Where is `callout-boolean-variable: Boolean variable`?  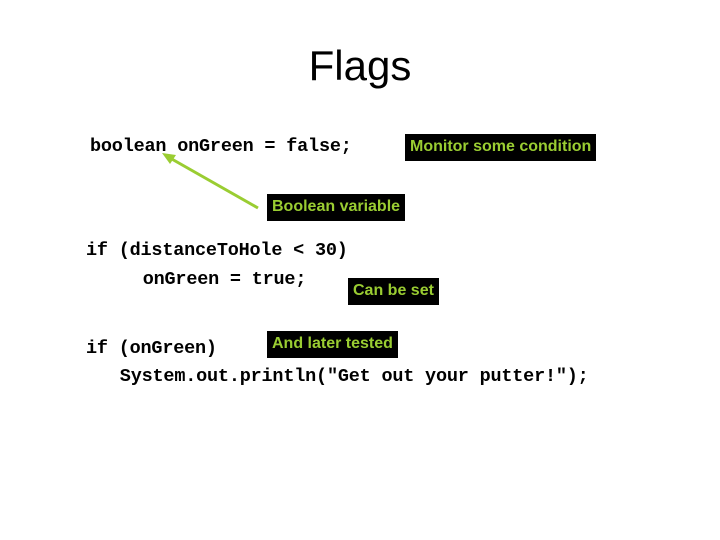 callout-boolean-variable: Boolean variable is located at coordinates (336, 207).